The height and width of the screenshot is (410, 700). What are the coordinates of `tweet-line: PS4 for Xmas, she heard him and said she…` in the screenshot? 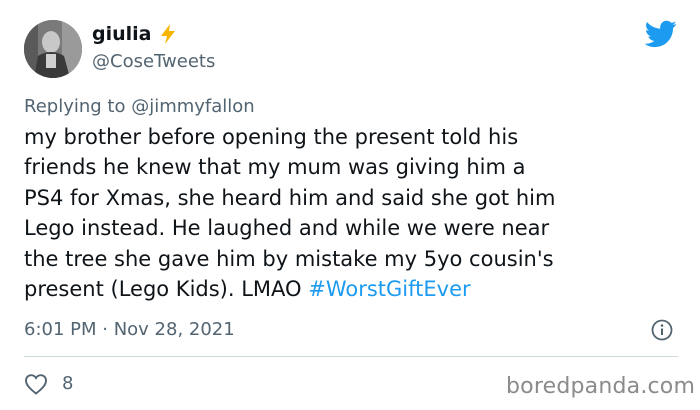 It's located at (290, 197).